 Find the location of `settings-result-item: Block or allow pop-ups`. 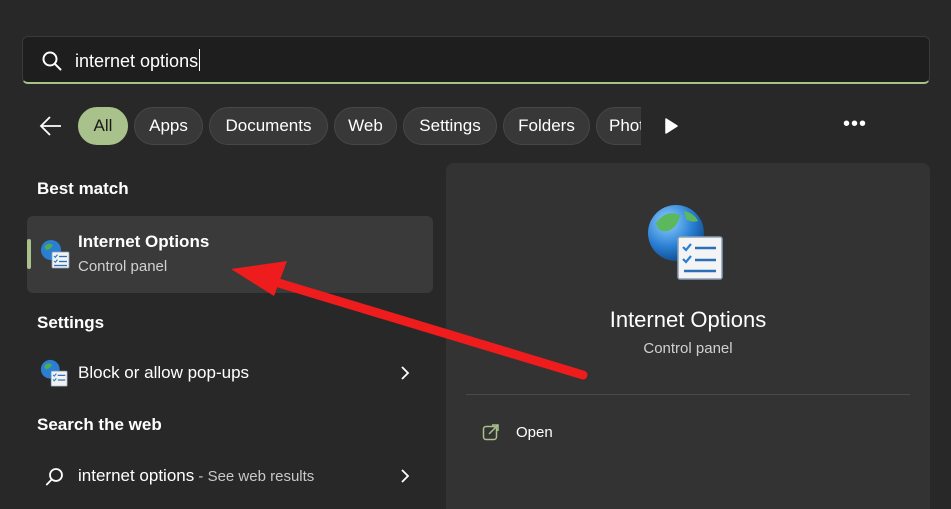

settings-result-item: Block or allow pop-ups is located at coordinates (230, 373).